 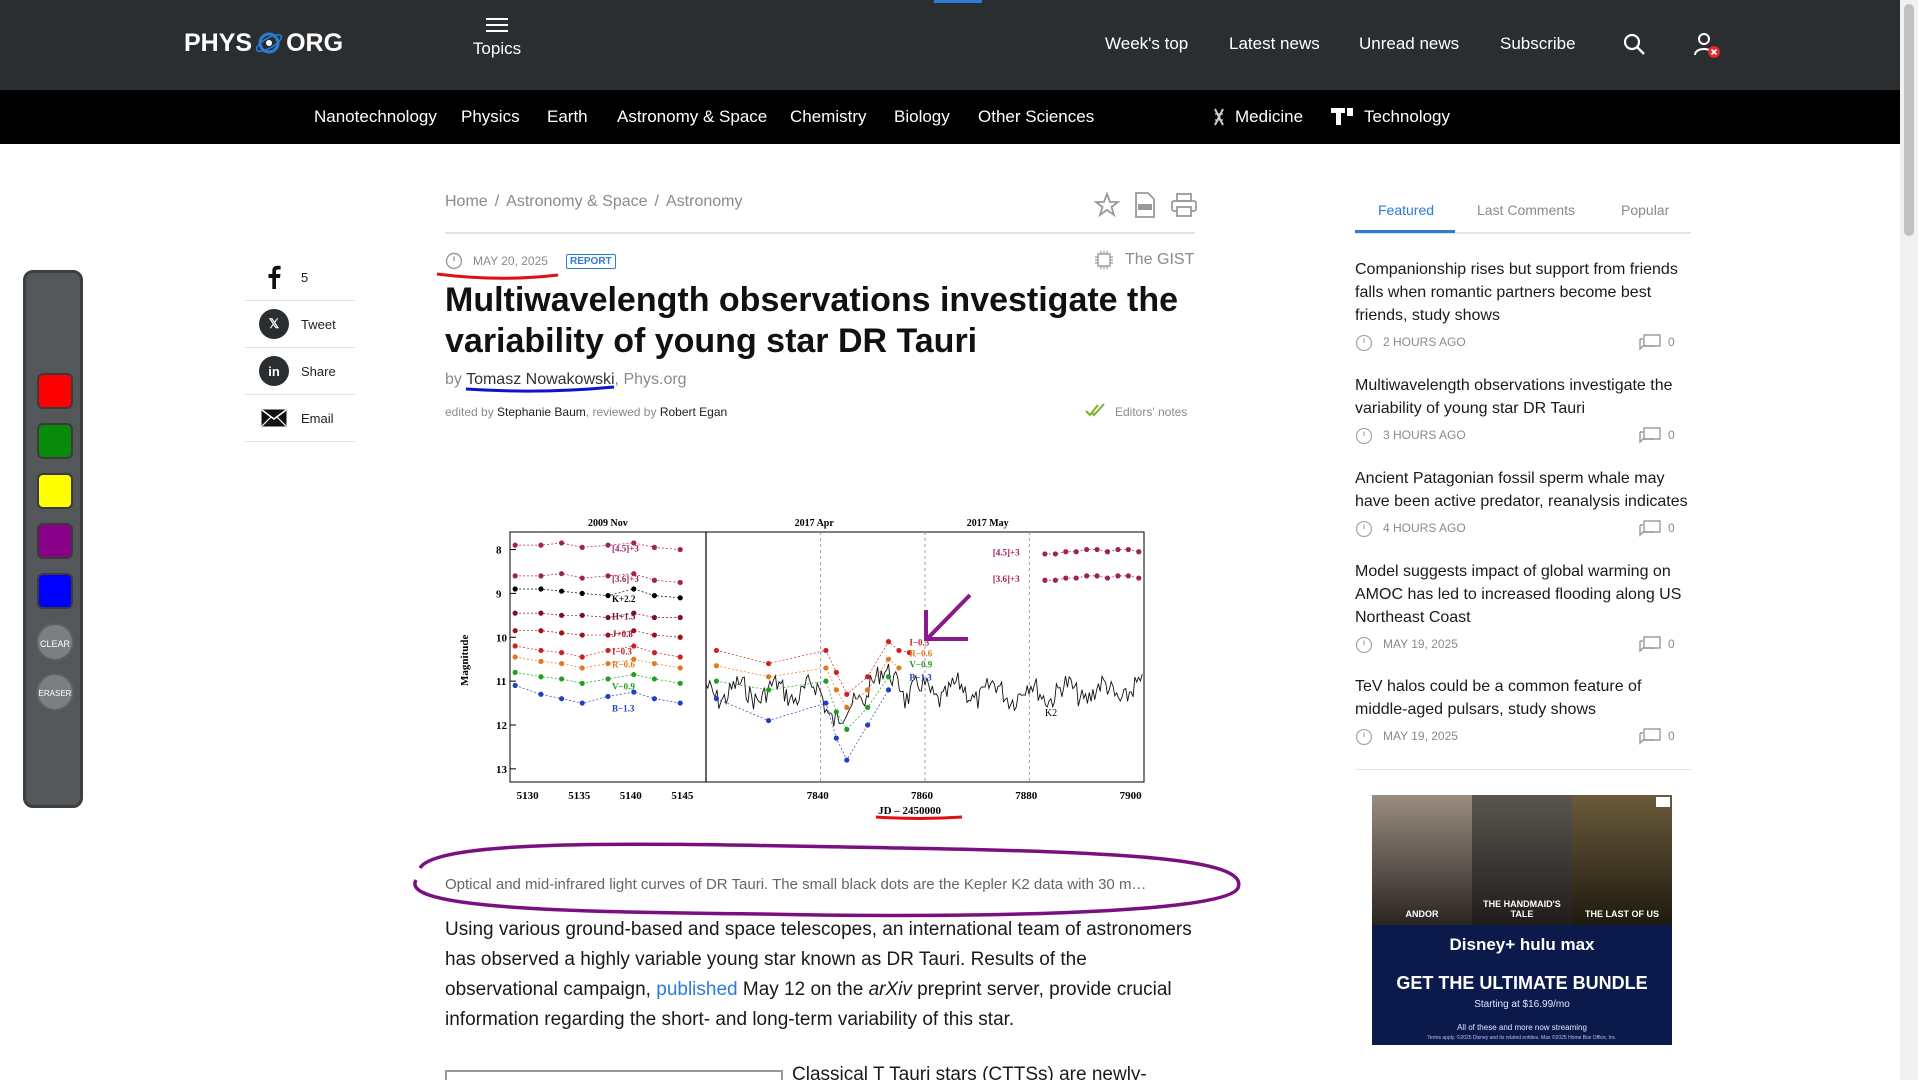 I want to click on tab-last-comments: Last Comments, so click(x=1526, y=210).